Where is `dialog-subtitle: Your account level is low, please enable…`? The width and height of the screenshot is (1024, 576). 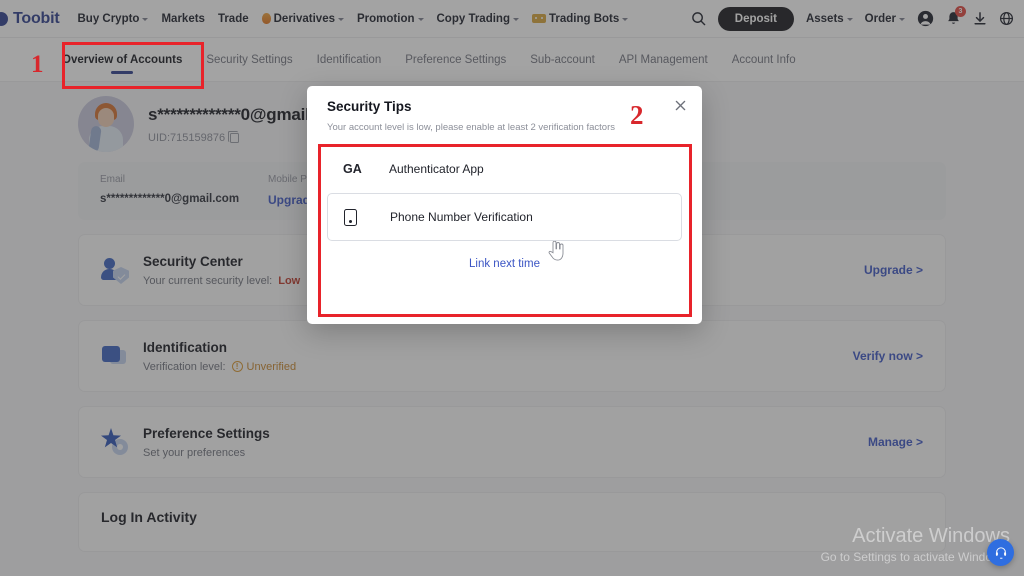 dialog-subtitle: Your account level is low, please enable… is located at coordinates (471, 127).